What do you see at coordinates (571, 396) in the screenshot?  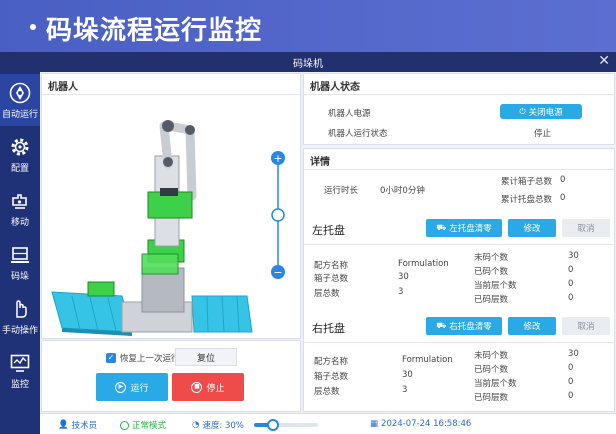 I see `right-coded-layers-value: 0` at bounding box center [571, 396].